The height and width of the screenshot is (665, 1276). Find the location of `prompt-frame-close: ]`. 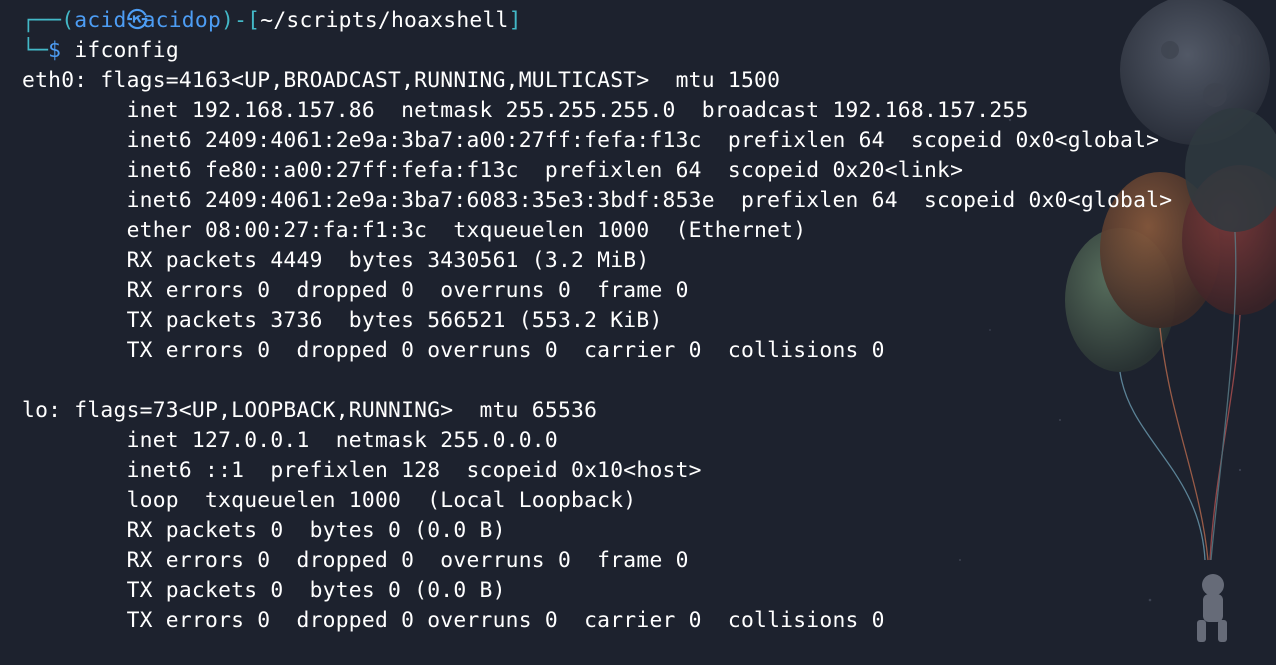

prompt-frame-close: ] is located at coordinates (515, 20).